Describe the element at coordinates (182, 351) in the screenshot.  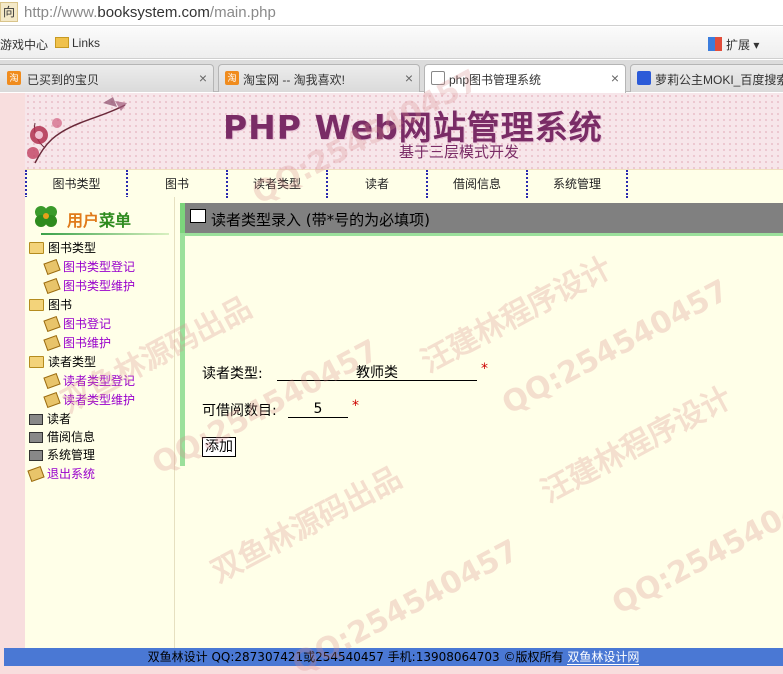
I see `form-side-rule` at that location.